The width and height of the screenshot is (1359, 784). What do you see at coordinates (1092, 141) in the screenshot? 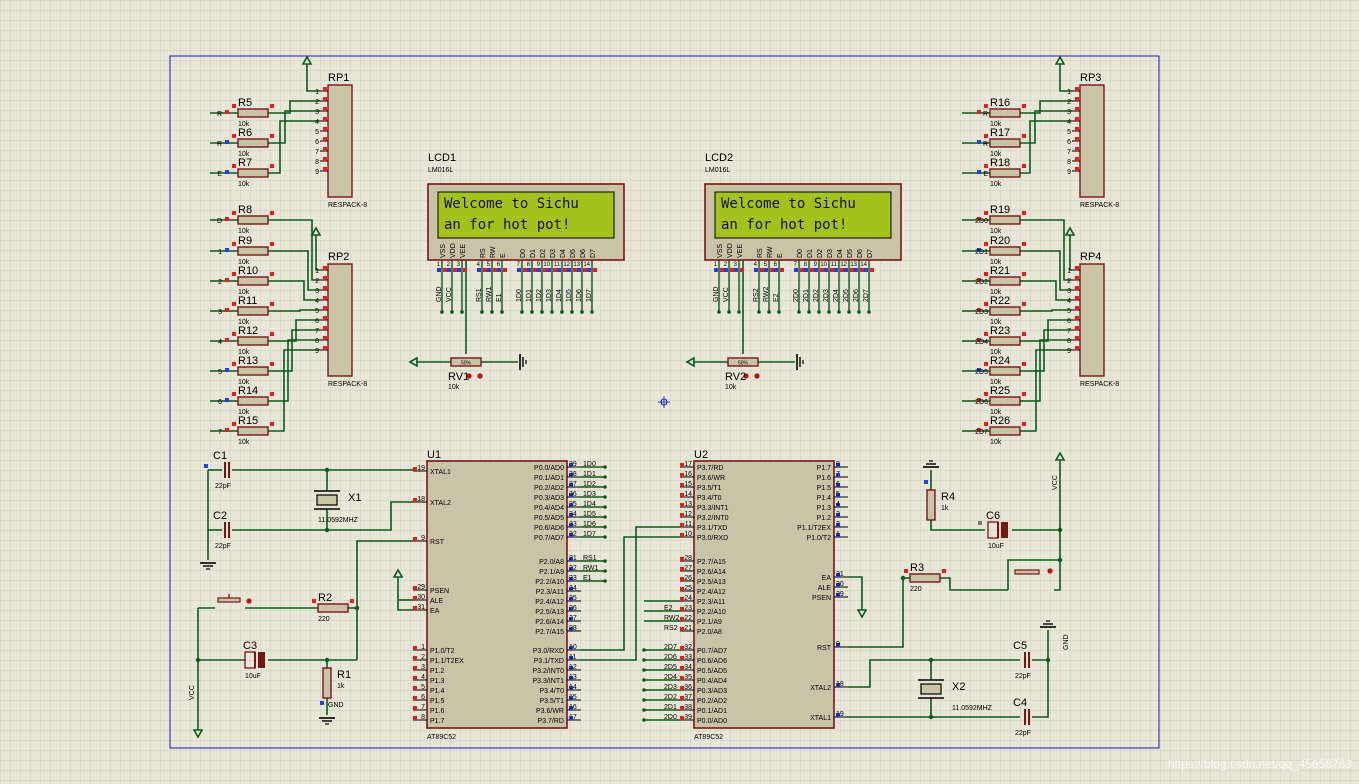
I see `respack-rp3` at bounding box center [1092, 141].